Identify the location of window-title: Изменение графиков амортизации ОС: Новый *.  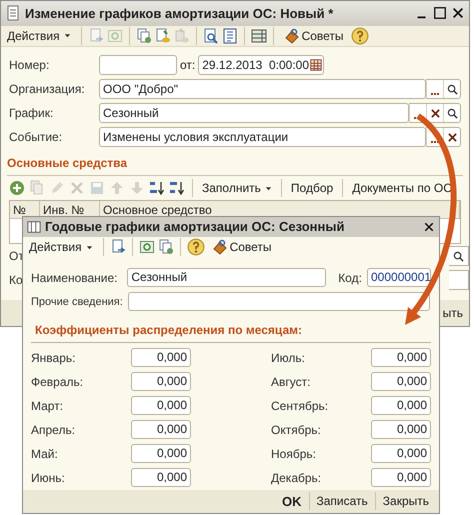
(179, 13).